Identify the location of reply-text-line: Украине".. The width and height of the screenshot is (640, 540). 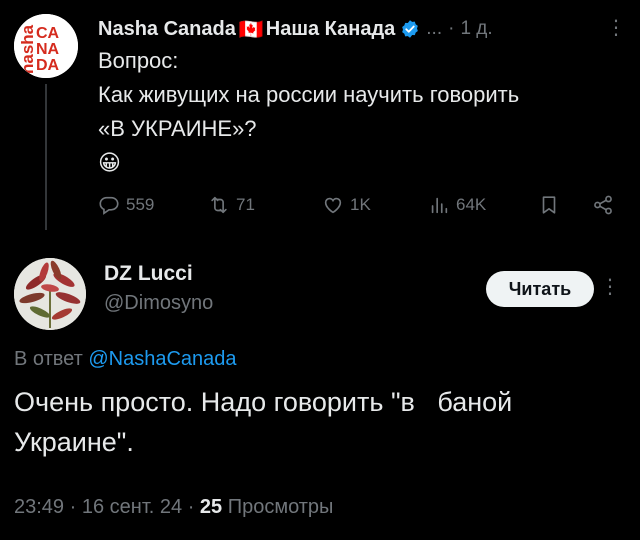
(74, 442).